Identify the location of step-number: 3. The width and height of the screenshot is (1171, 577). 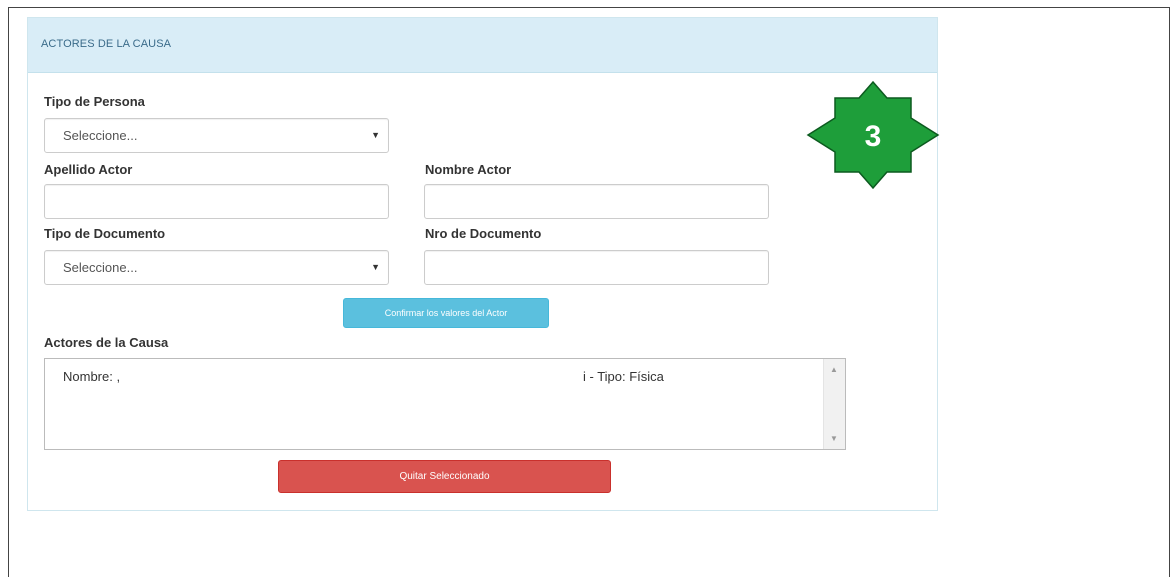
(873, 136).